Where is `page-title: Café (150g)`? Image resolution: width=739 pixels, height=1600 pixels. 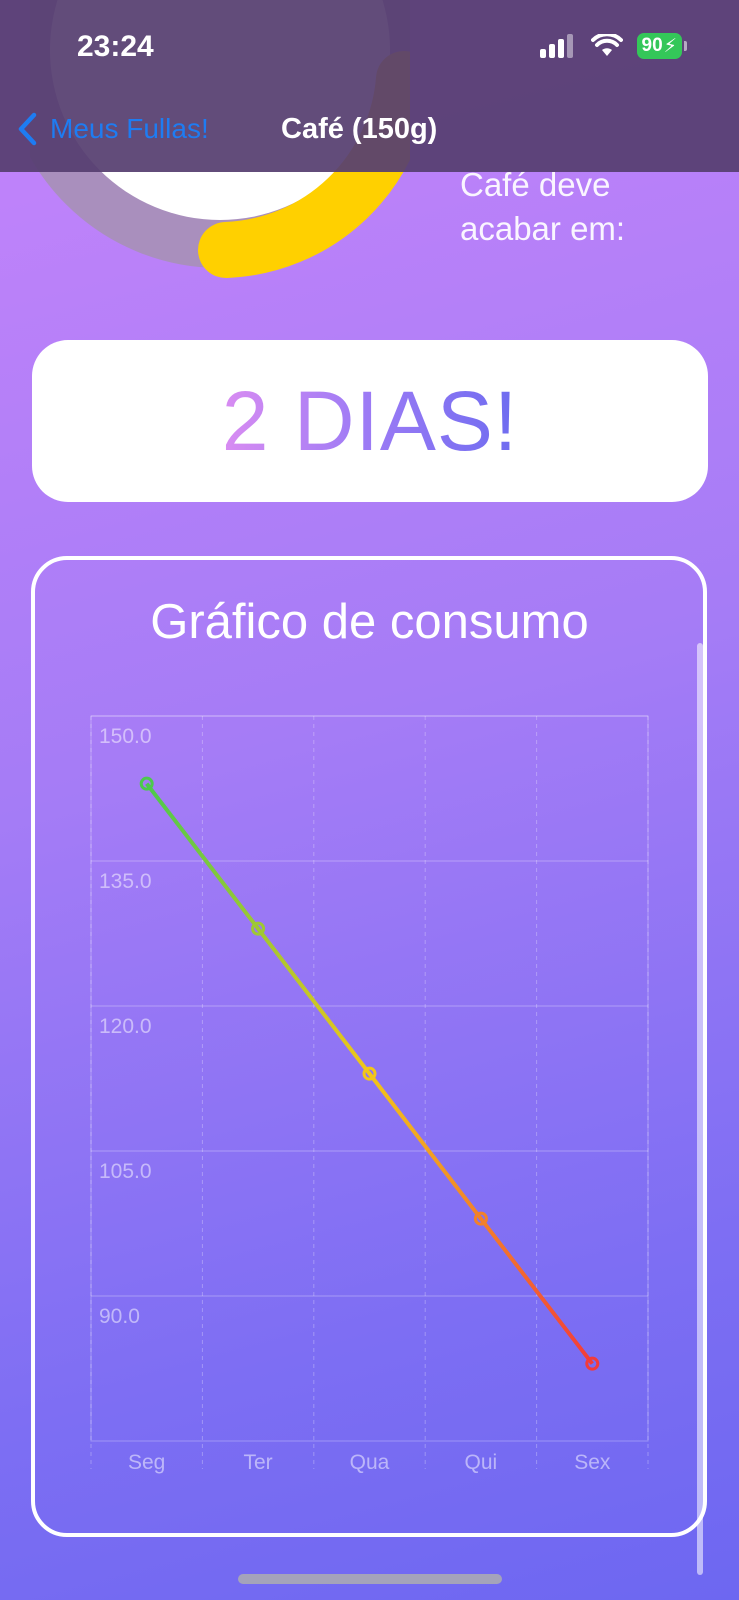 page-title: Café (150g) is located at coordinates (359, 129).